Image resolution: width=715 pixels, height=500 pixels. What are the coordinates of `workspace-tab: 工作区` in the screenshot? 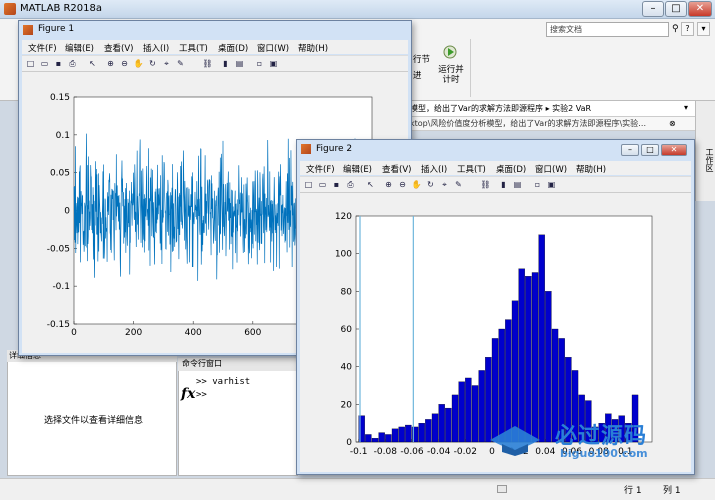 It's located at (705, 151).